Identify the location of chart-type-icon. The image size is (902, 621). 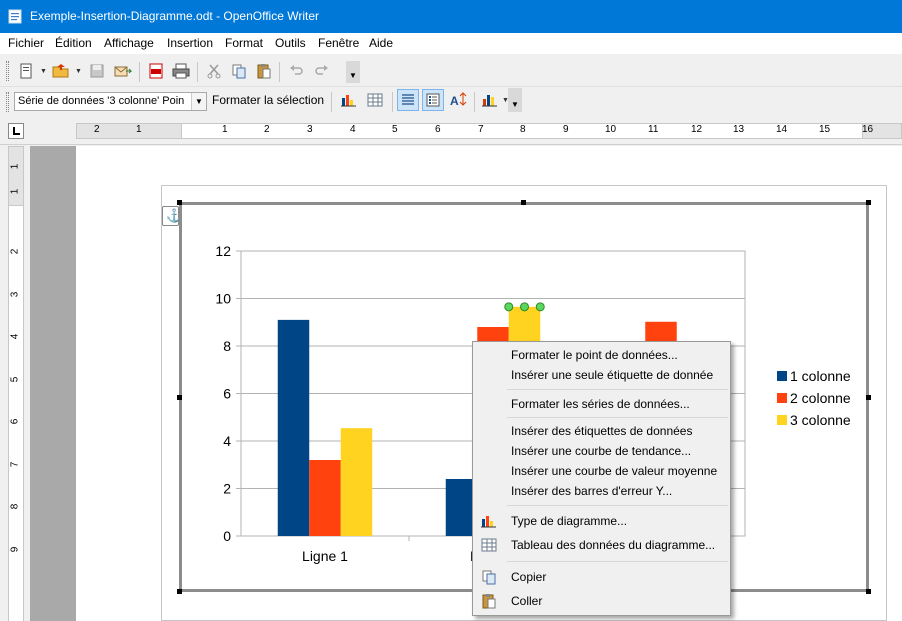
(488, 522).